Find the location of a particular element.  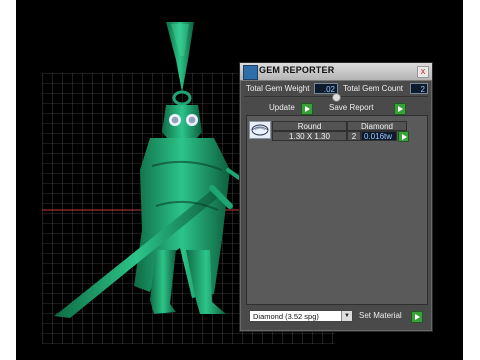

gem-material: Diamond is located at coordinates (377, 126).